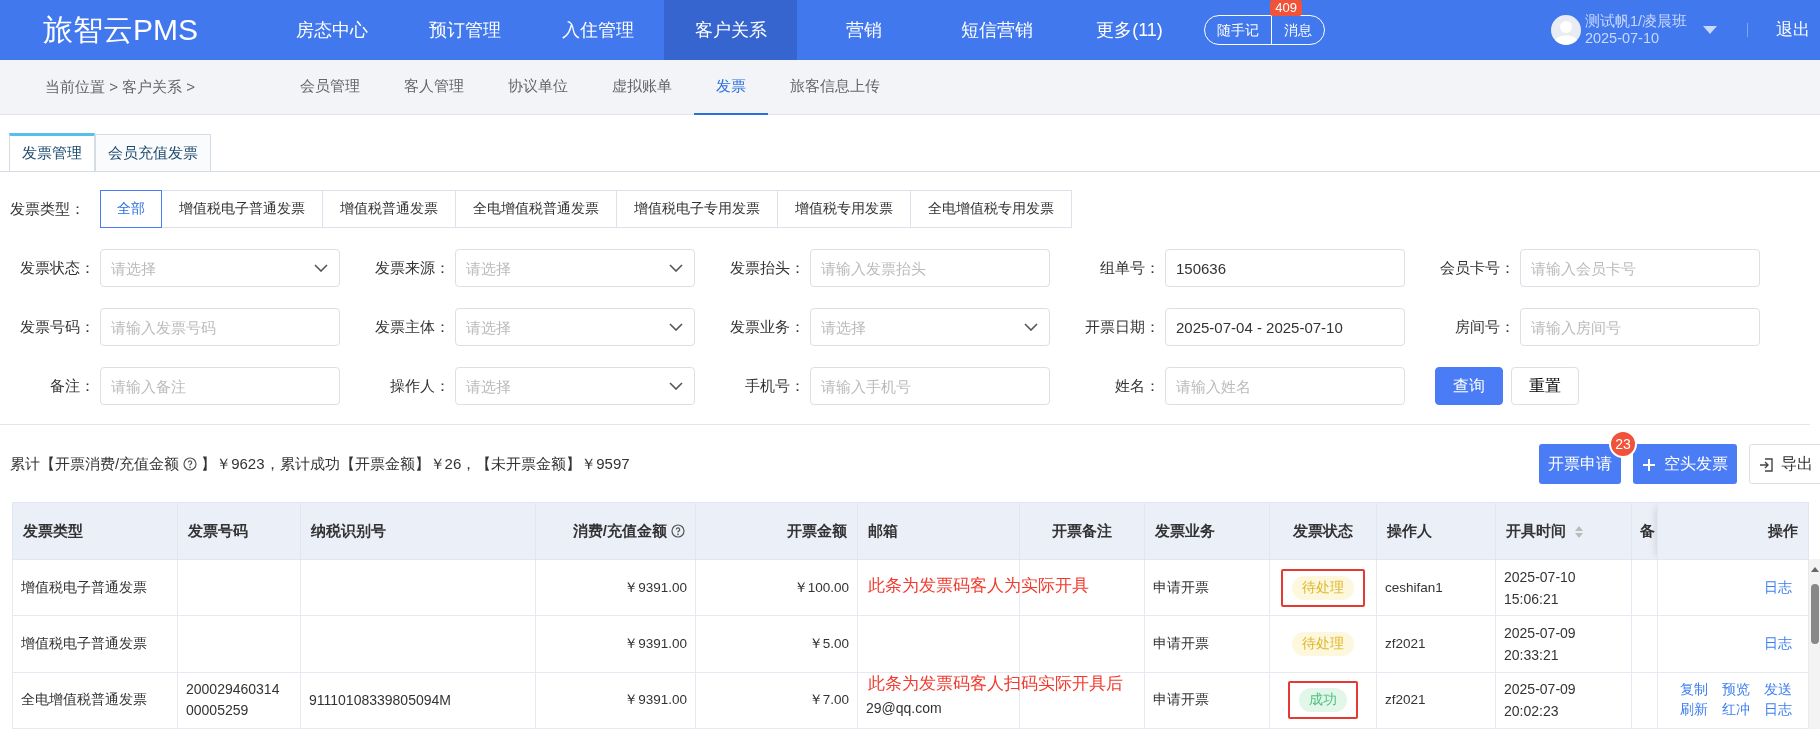  Describe the element at coordinates (418, 531) in the screenshot. I see `column-header: 纳税识别号` at that location.